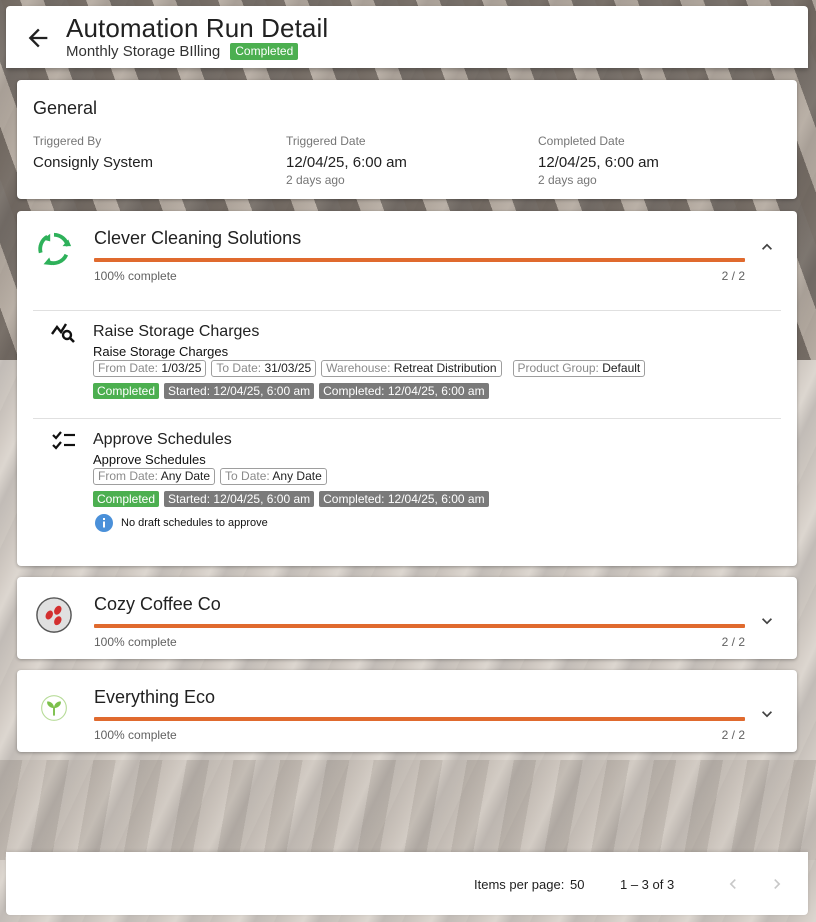 The image size is (816, 922). What do you see at coordinates (407, 883) in the screenshot?
I see `paginator: Items per page: 50 1 – 3 of 3` at bounding box center [407, 883].